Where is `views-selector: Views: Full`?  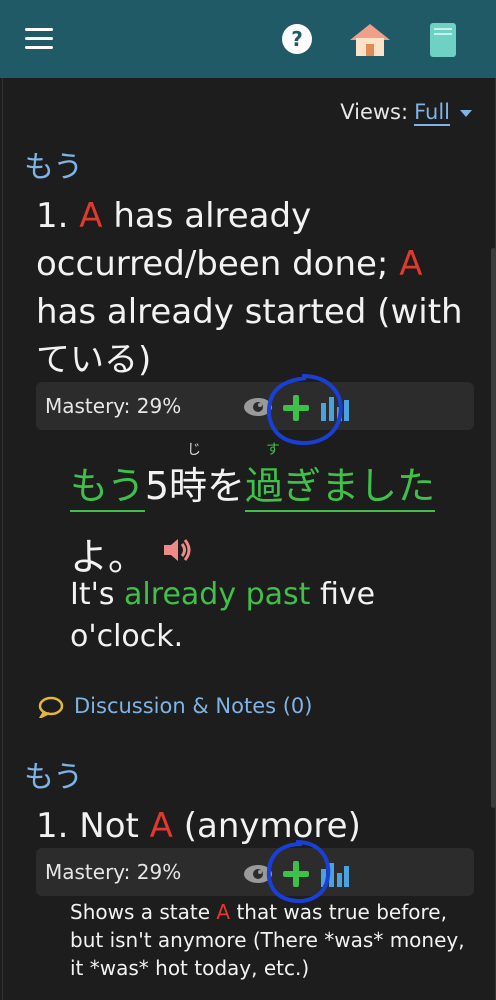 views-selector: Views: Full is located at coordinates (406, 113).